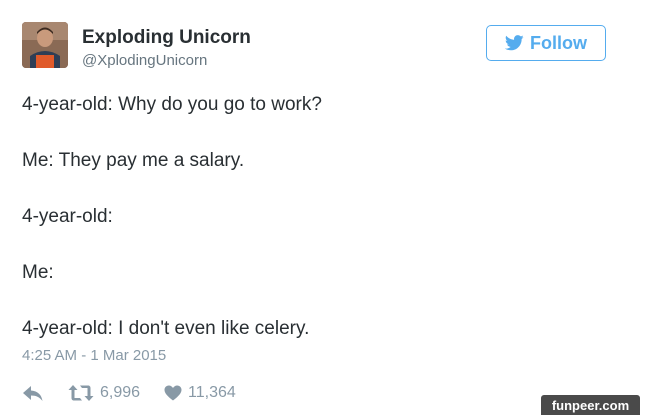 The height and width of the screenshot is (415, 660). I want to click on user-handle: @XplodingUnicorn, so click(144, 60).